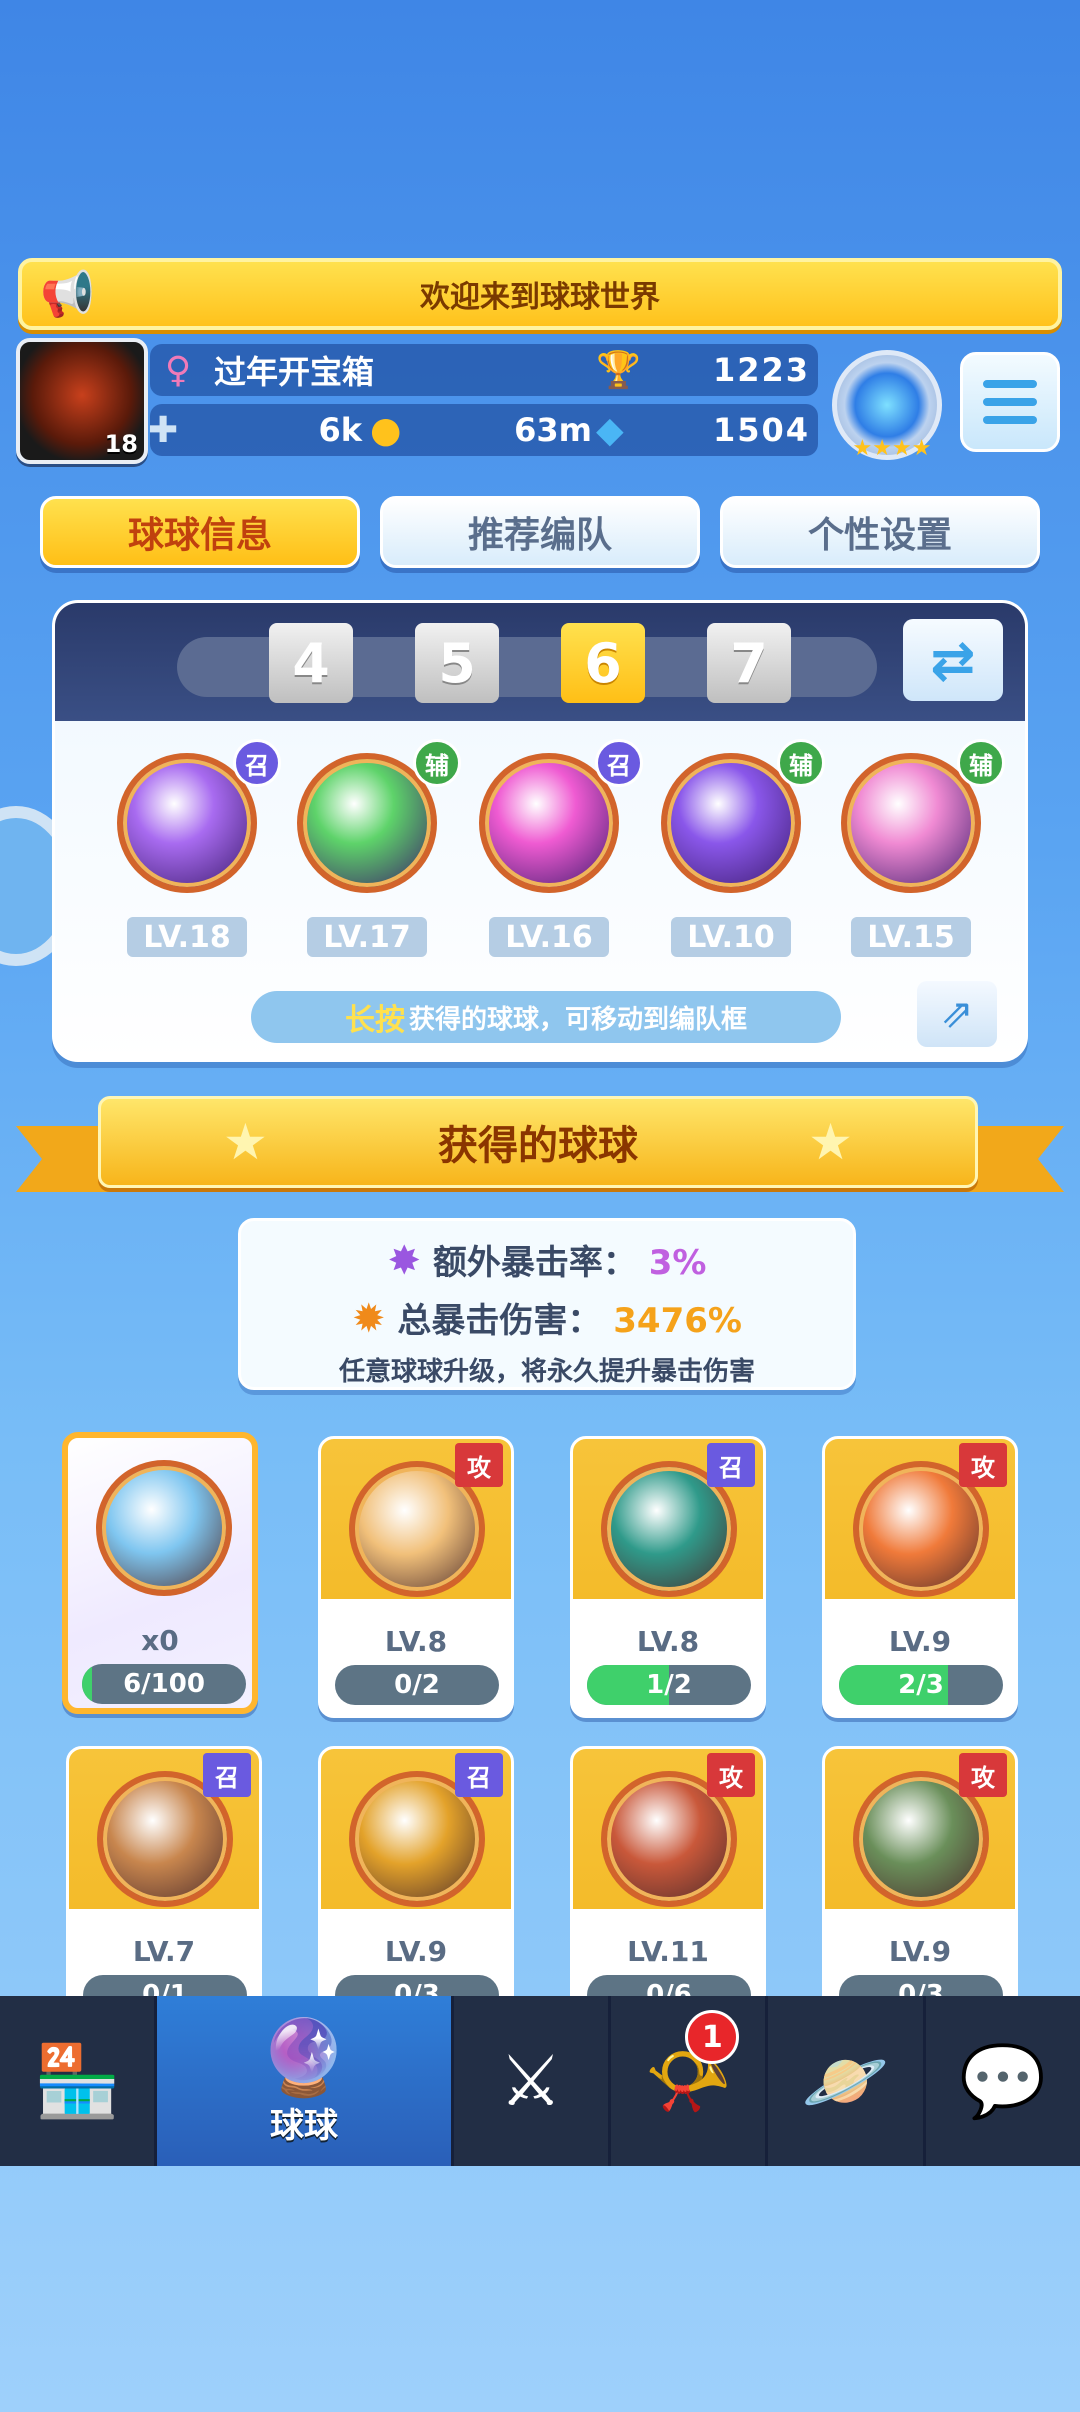  What do you see at coordinates (981, 763) in the screenshot?
I see `team-ball-5-tag: 辅` at bounding box center [981, 763].